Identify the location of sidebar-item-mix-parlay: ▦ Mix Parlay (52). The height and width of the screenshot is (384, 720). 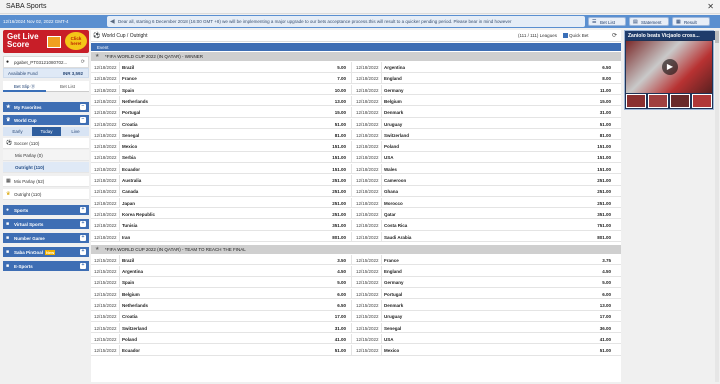
(46, 181).